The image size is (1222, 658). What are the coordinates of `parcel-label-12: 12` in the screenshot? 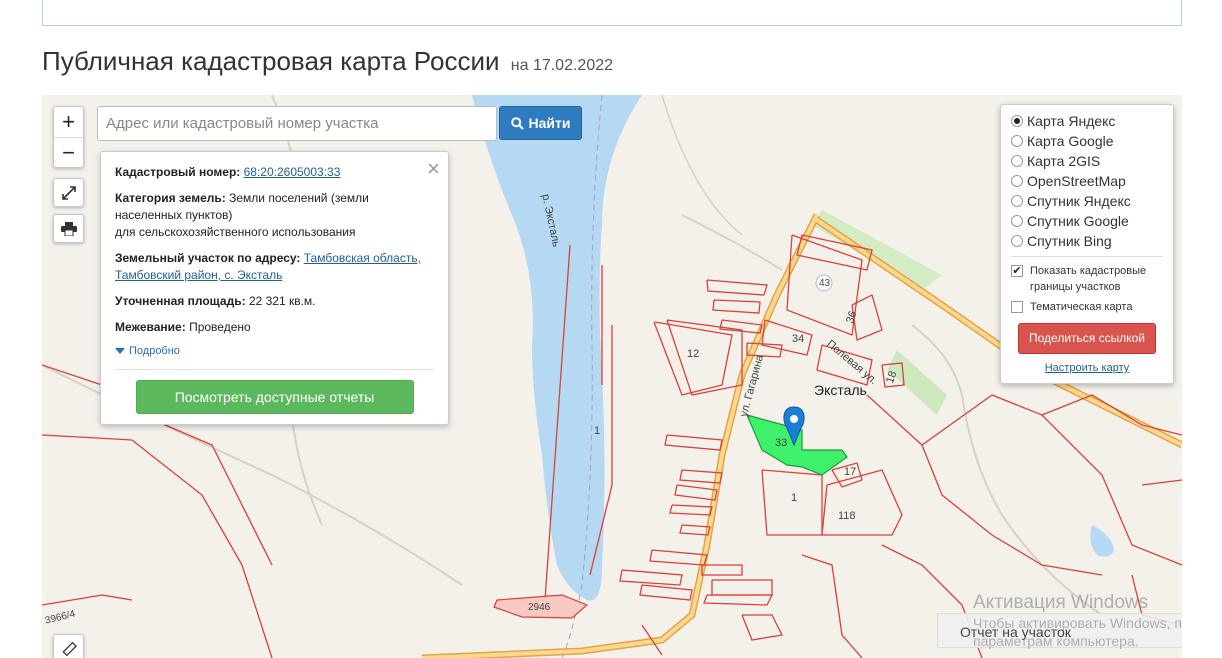 It's located at (693, 354).